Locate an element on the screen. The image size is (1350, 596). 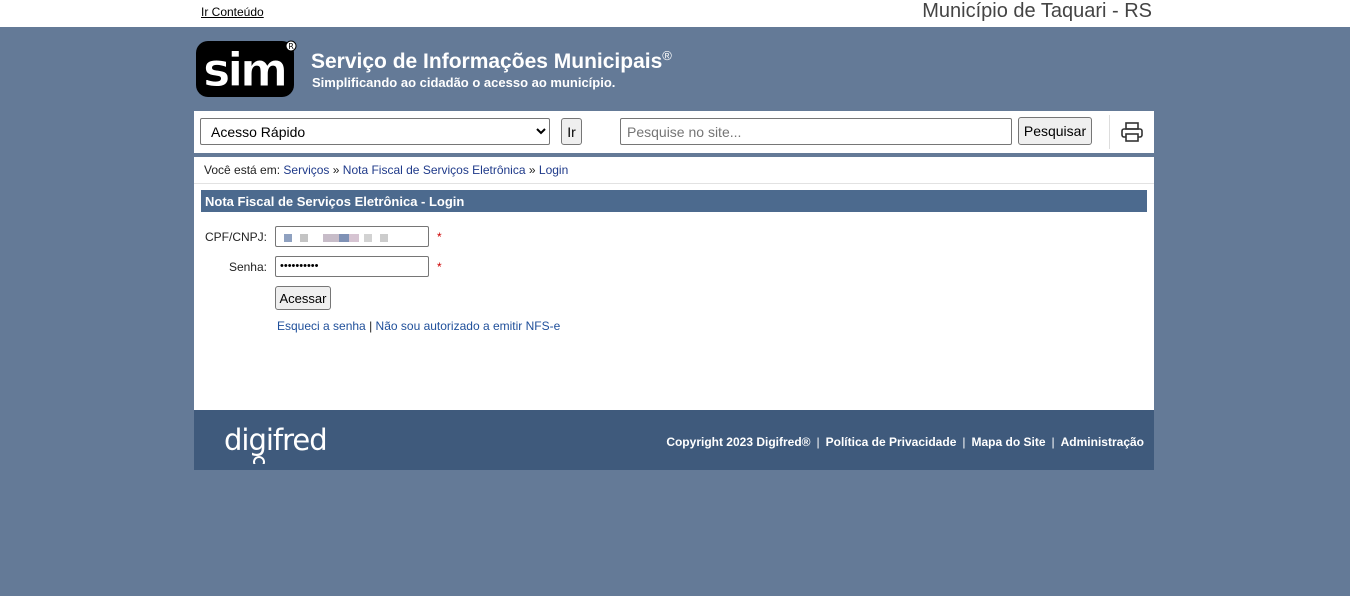
digifred-logo-text: digifred is located at coordinates (275, 440).